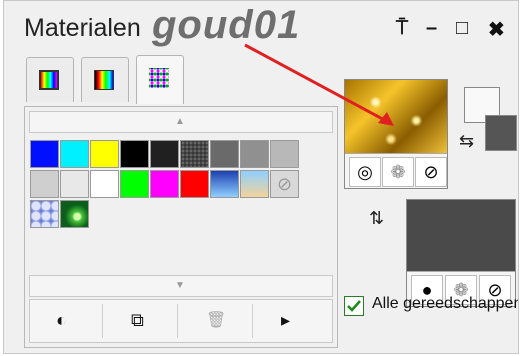 Image resolution: width=521 pixels, height=356 pixels. I want to click on close-icon: ✖, so click(496, 30).